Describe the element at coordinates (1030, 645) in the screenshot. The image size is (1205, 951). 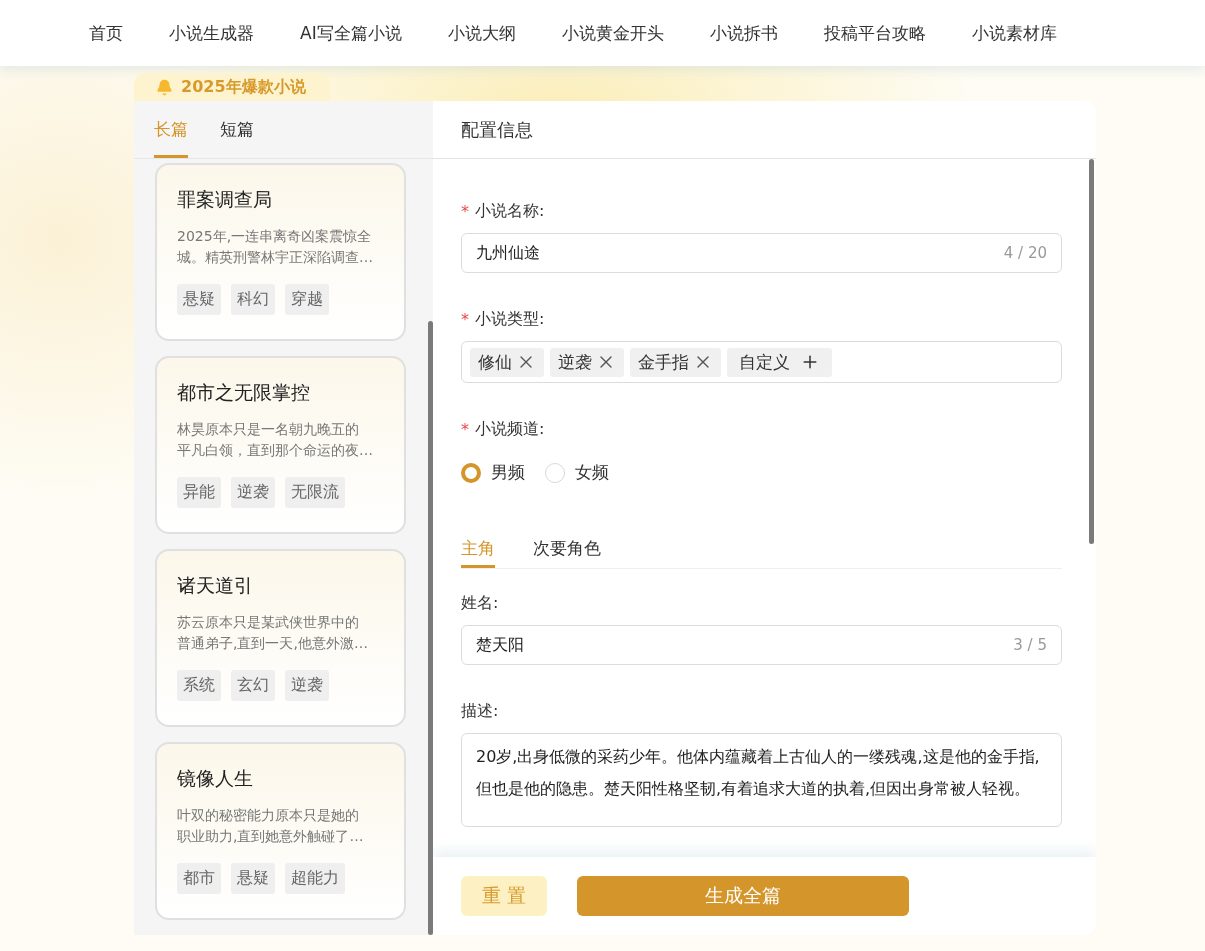
I see `char-count: 3 / 5` at that location.